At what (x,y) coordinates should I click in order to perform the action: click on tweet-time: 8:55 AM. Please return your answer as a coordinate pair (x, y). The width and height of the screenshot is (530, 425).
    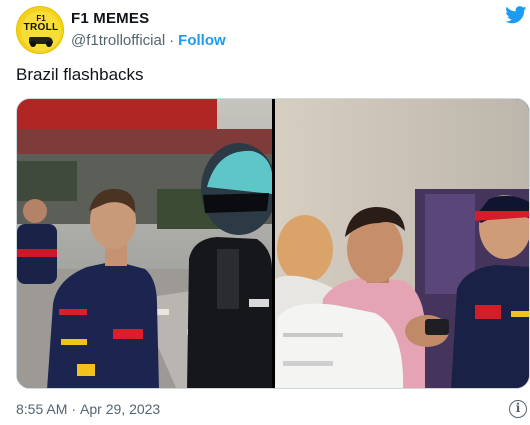
    Looking at the image, I should click on (42, 409).